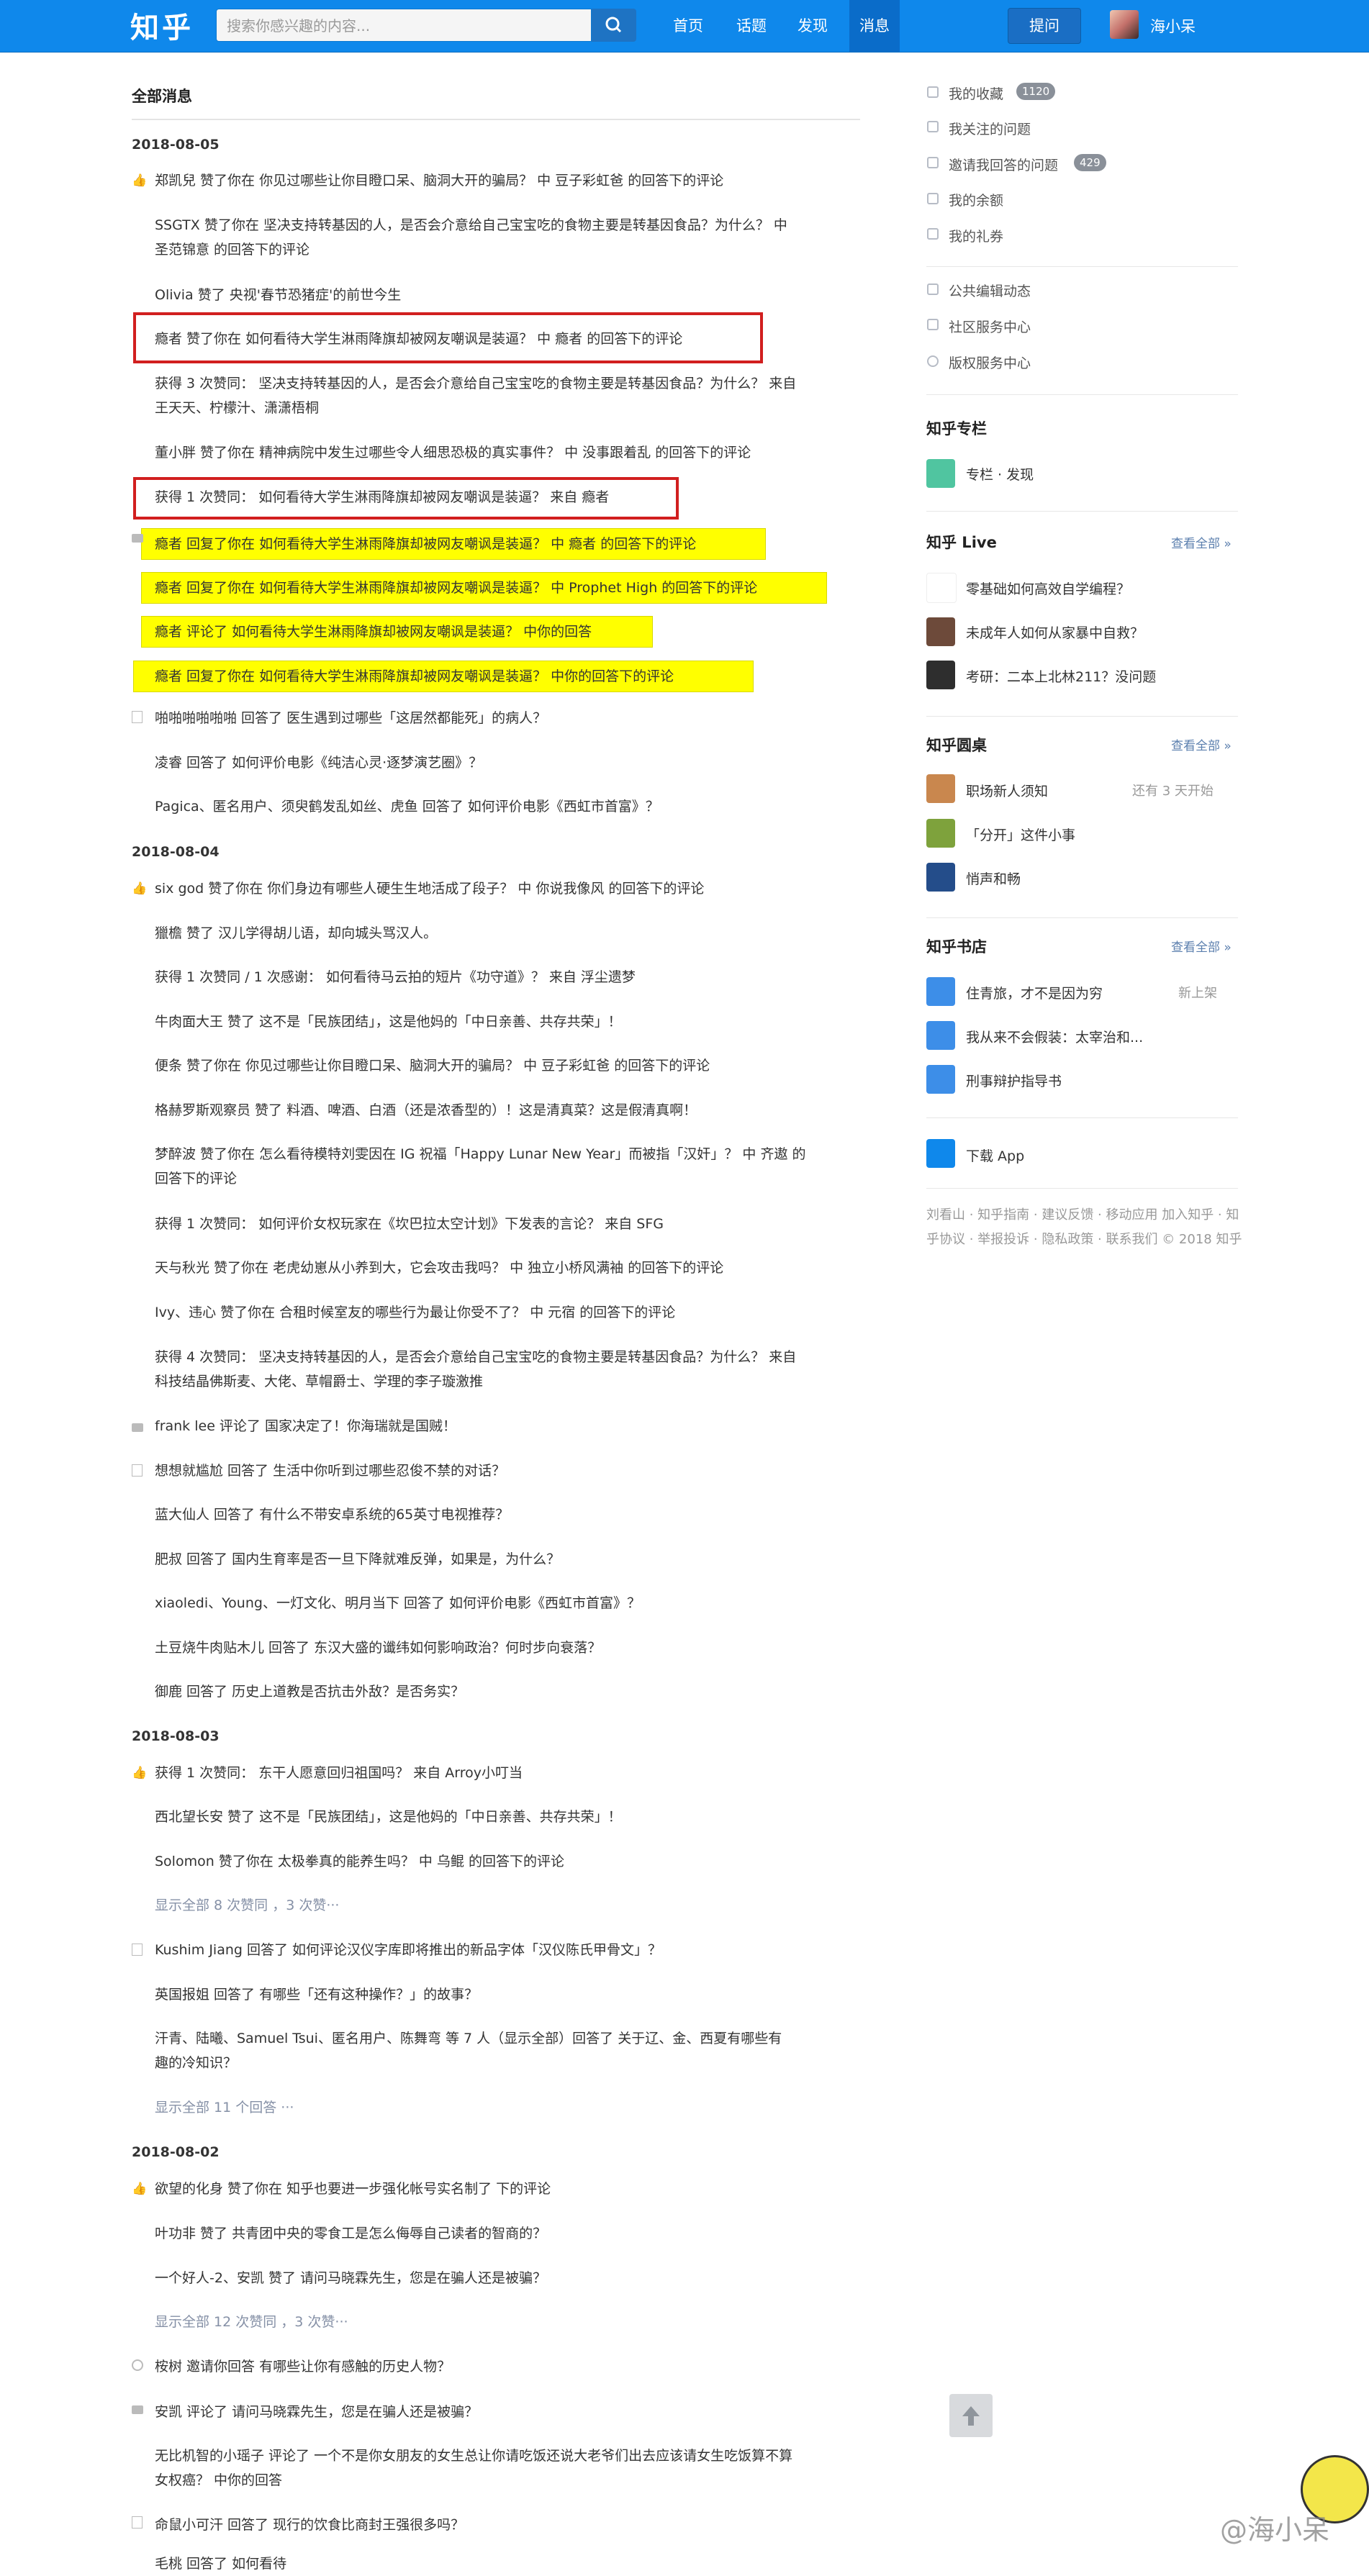 This screenshot has height=2576, width=1369. Describe the element at coordinates (1044, 26) in the screenshot. I see `ask-button: 提问` at that location.